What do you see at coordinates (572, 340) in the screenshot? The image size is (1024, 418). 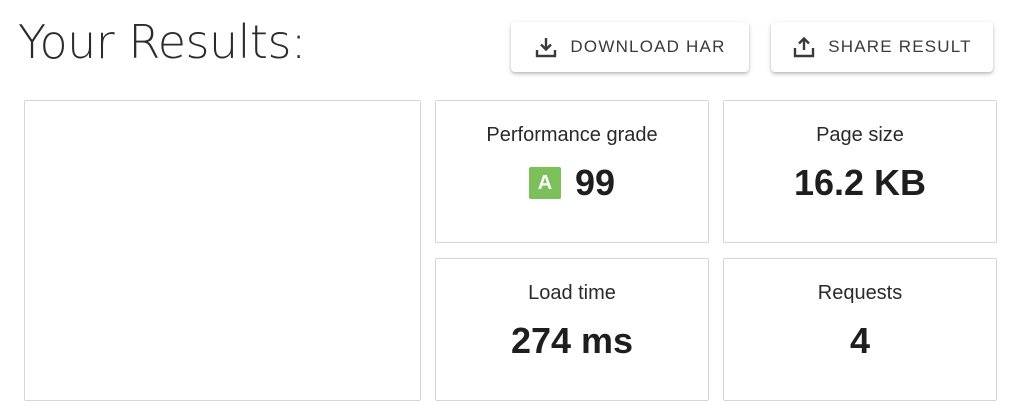 I see `load-time-value: 274 ms` at bounding box center [572, 340].